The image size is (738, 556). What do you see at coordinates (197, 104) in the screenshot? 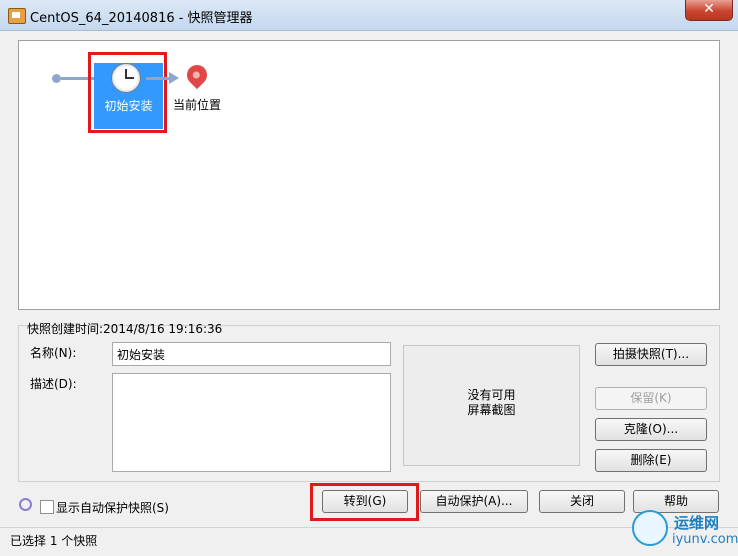
I see `current-state-label: 当前位置` at bounding box center [197, 104].